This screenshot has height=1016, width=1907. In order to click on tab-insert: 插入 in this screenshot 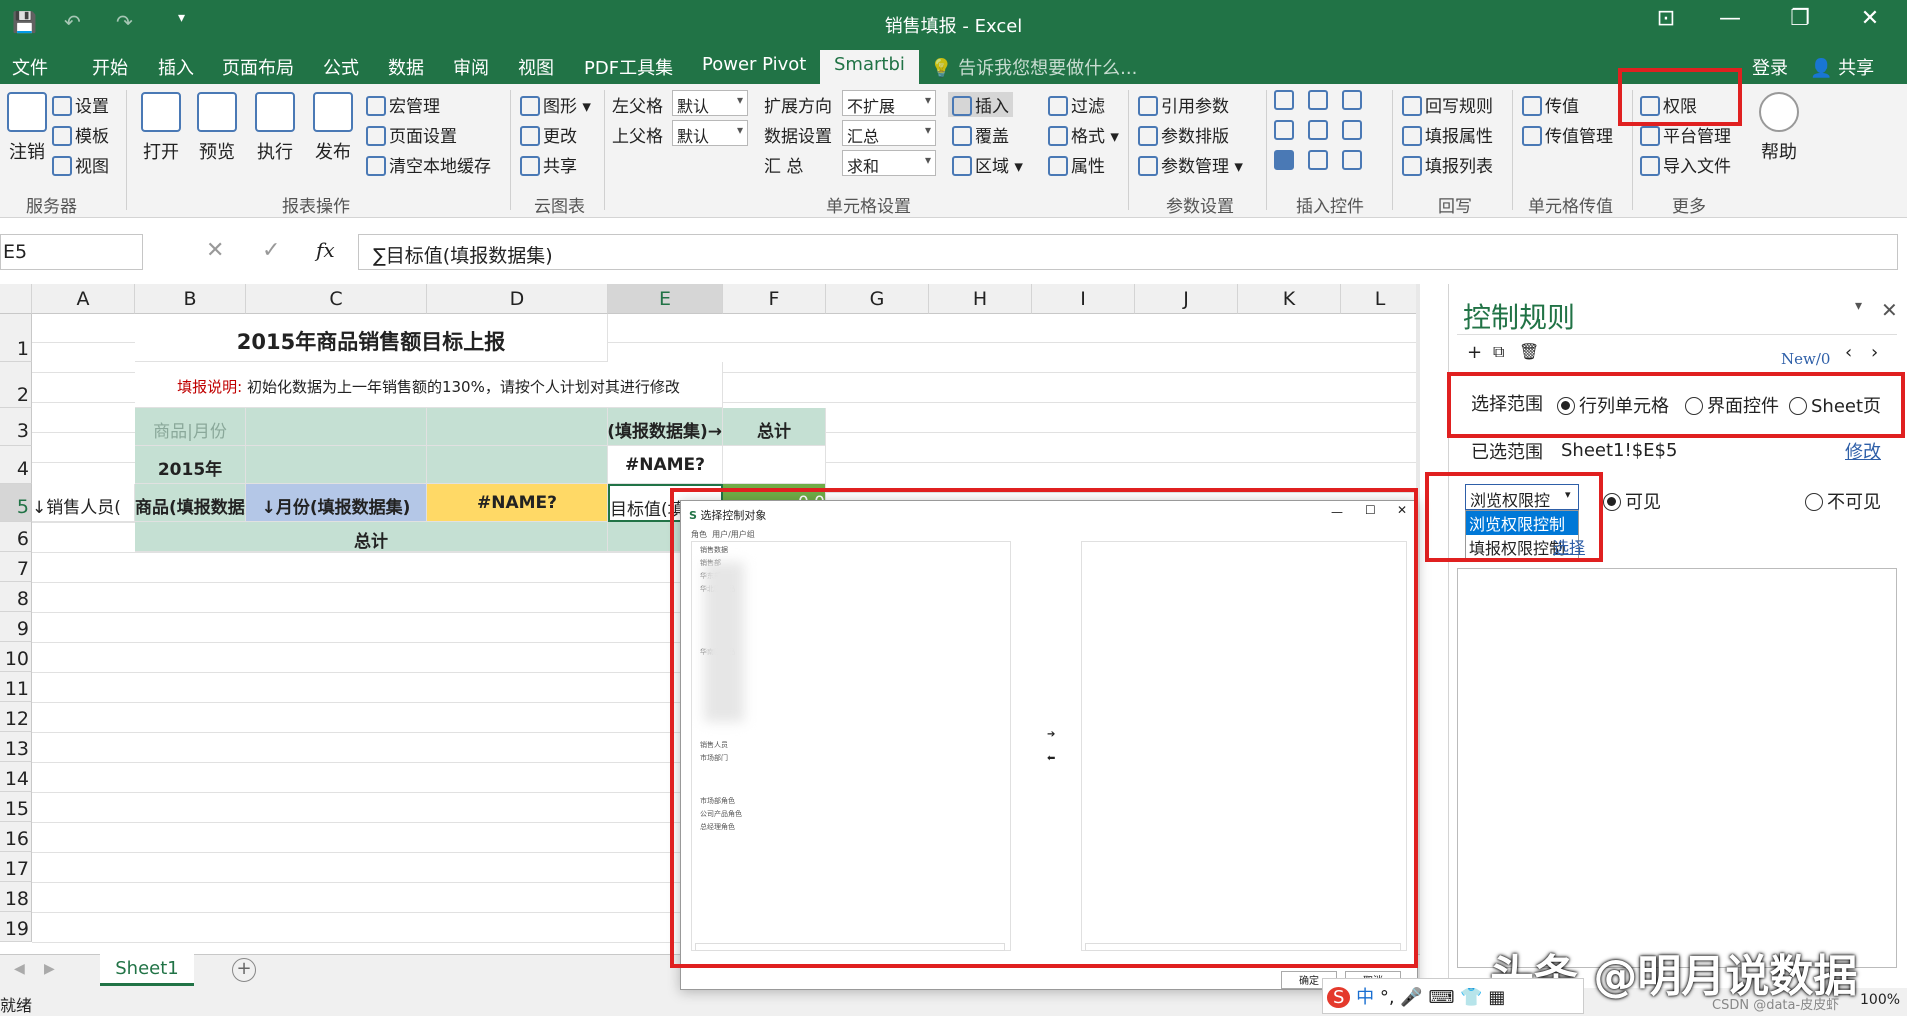, I will do `click(176, 67)`.